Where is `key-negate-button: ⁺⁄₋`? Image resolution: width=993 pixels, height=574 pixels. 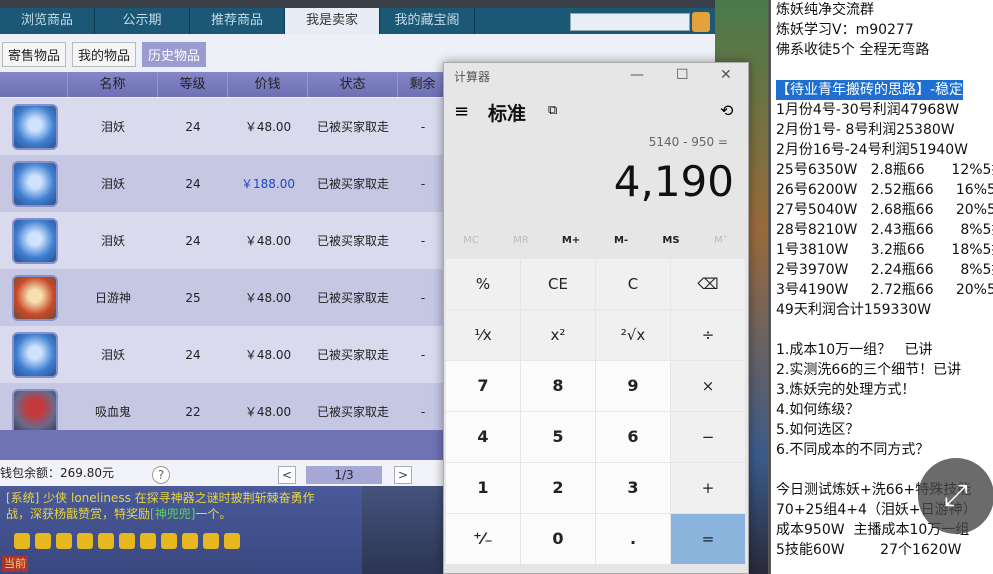 key-negate-button: ⁺⁄₋ is located at coordinates (483, 539).